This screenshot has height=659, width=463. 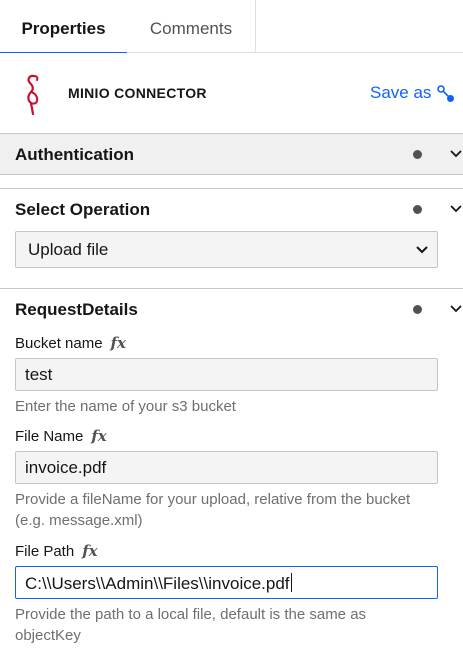 I want to click on save-as-link: Save as, so click(x=400, y=93).